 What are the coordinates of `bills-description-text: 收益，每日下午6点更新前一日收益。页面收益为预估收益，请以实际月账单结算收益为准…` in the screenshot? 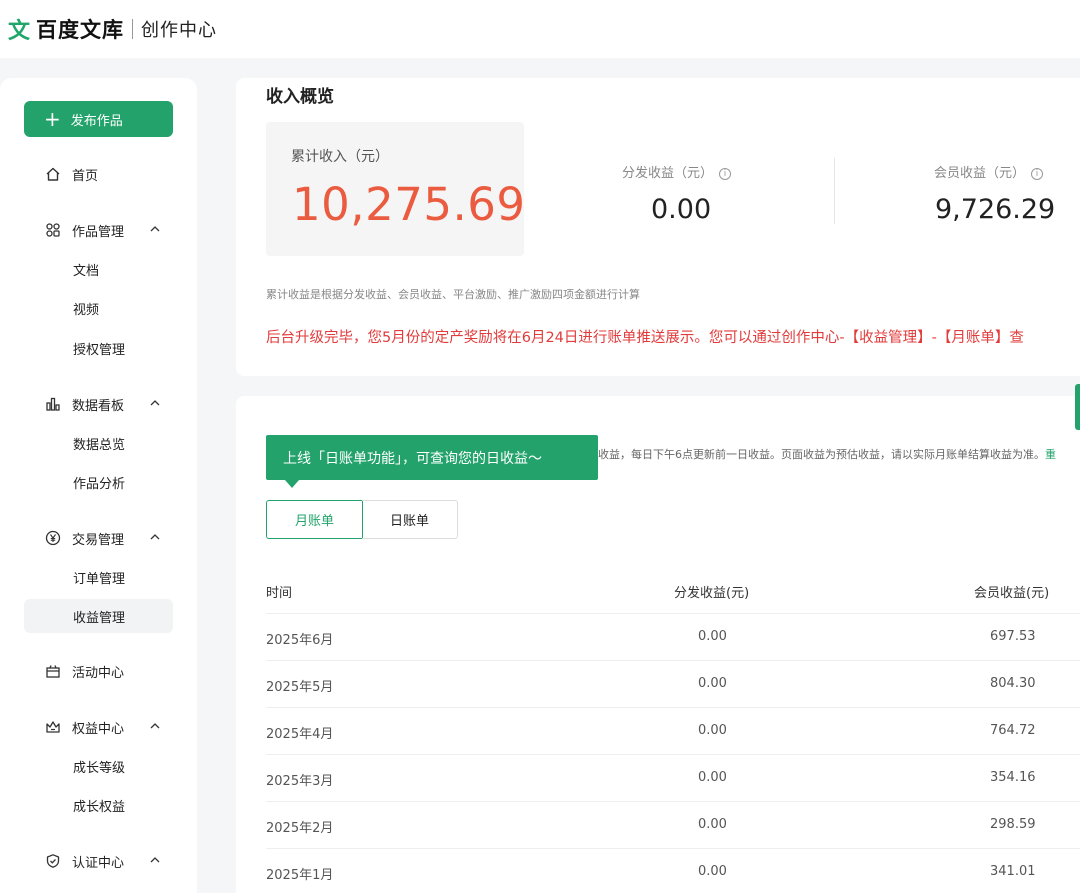 It's located at (821, 454).